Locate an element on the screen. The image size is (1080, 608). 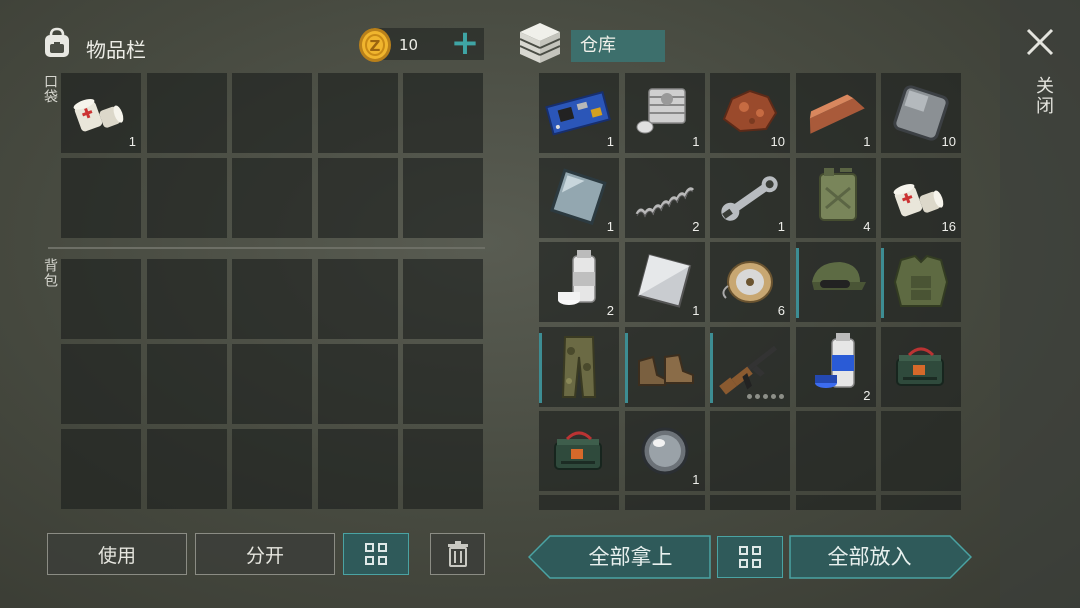
backpack-label: 背包 is located at coordinates (50, 273).